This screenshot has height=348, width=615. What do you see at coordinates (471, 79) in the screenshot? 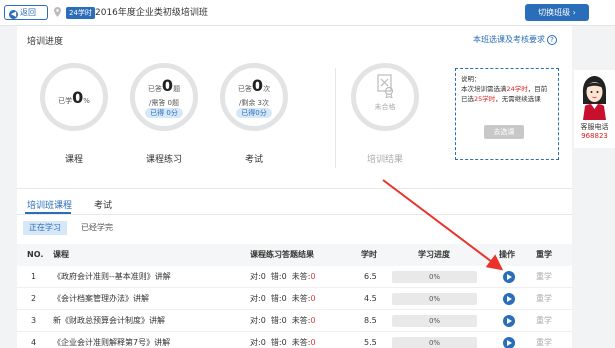
I see `note-title: 说明：` at bounding box center [471, 79].